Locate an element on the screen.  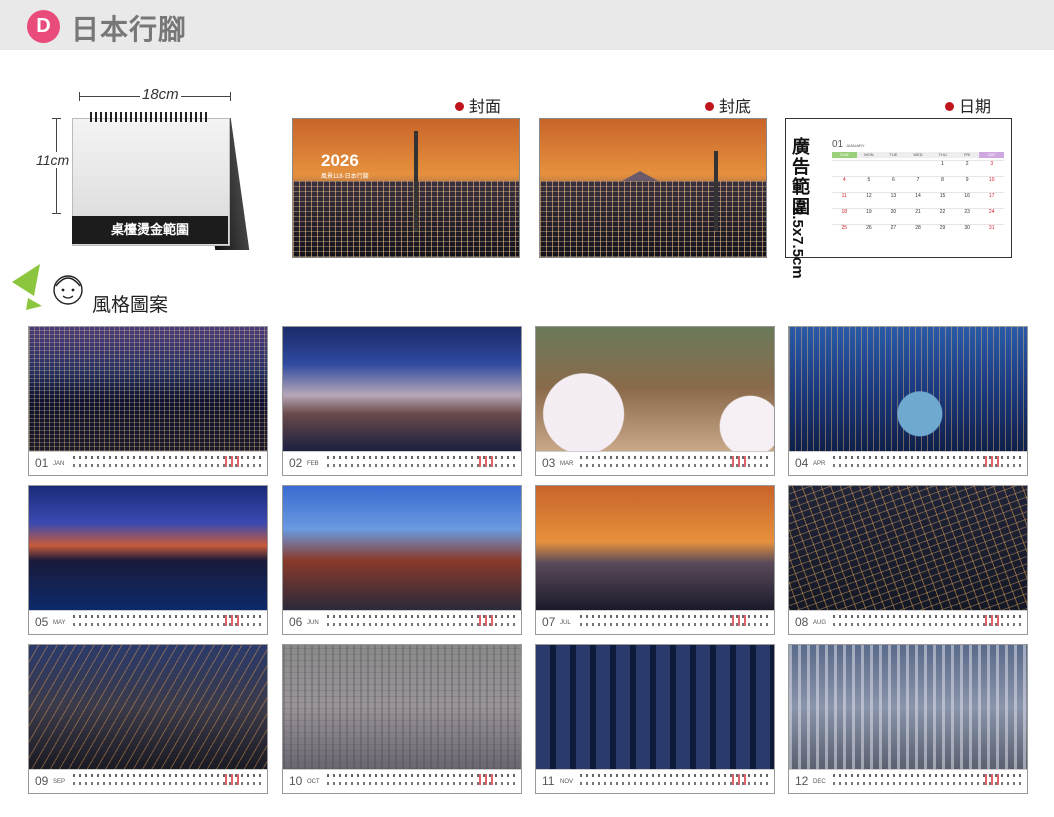
month-abbr: JUL is located at coordinates (565, 623).